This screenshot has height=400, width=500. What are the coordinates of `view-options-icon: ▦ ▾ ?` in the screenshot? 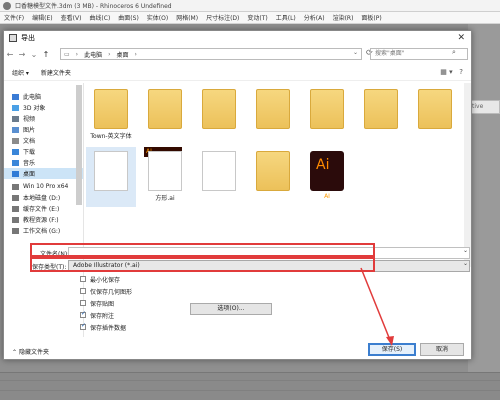 It's located at (451, 72).